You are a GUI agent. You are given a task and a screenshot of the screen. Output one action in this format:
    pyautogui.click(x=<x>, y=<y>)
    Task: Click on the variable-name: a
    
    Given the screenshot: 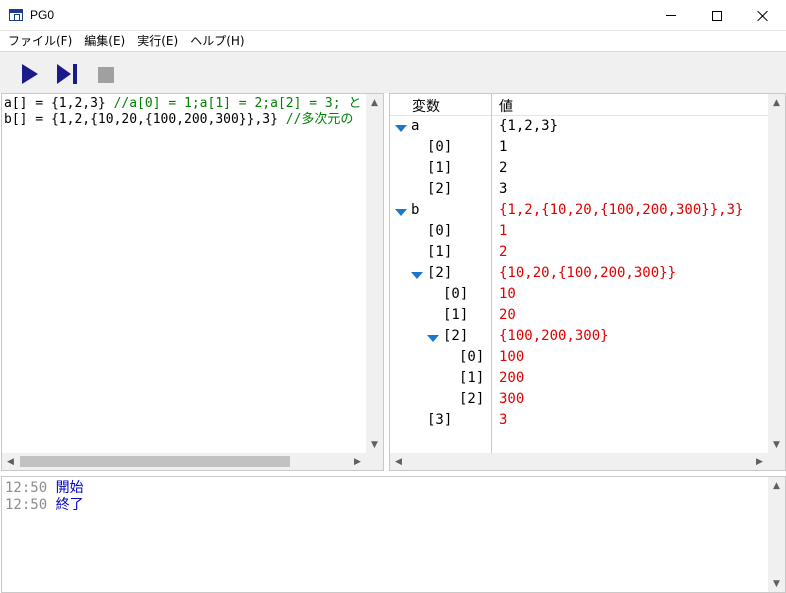 What is the action you would take?
    pyautogui.click(x=415, y=126)
    